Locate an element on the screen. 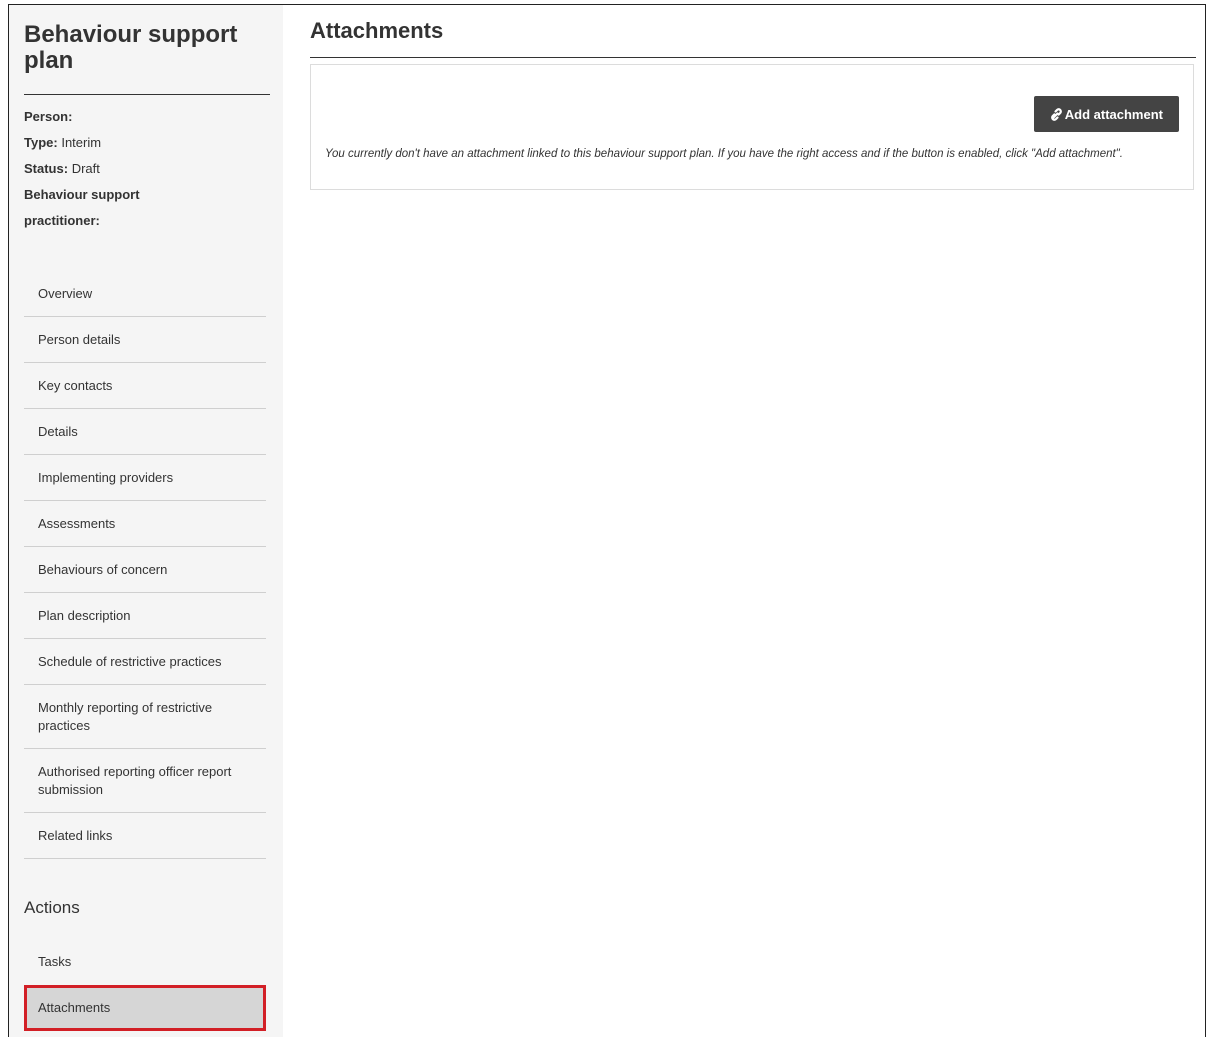 Image resolution: width=1214 pixels, height=1037 pixels. nav-item-assessments: Assessments is located at coordinates (145, 524).